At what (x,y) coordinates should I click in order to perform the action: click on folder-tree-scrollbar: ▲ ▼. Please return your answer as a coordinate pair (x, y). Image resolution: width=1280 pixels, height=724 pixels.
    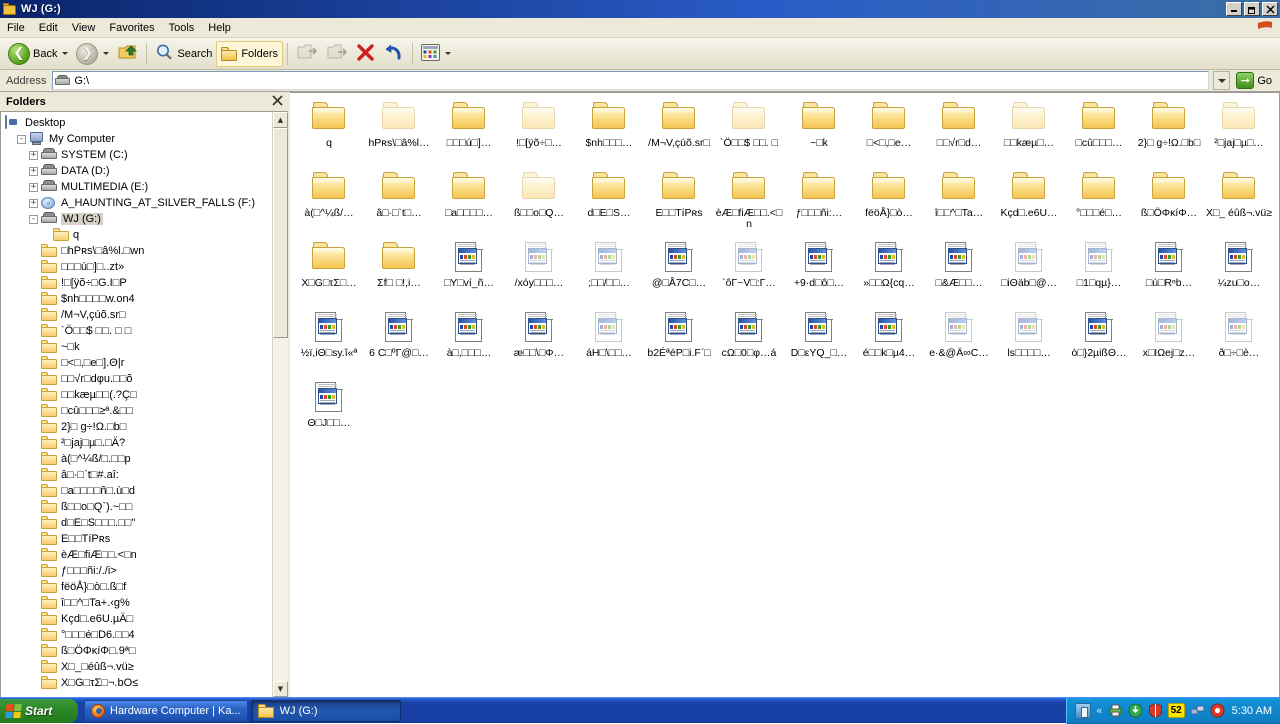
    Looking at the image, I should click on (280, 404).